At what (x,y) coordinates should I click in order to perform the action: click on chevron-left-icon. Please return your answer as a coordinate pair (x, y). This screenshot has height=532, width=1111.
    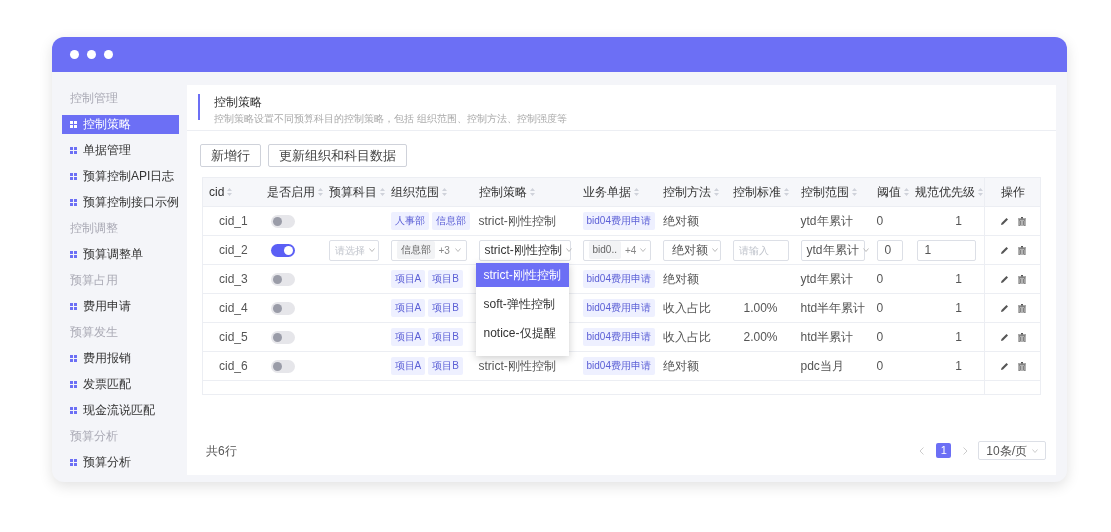
    Looking at the image, I should click on (922, 450).